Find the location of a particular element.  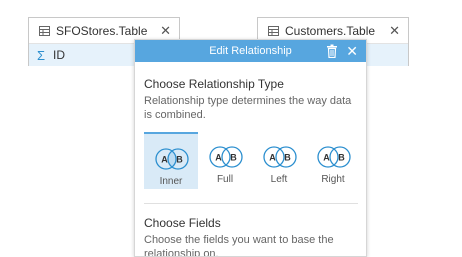

sigma-icon: Σ is located at coordinates (41, 55).